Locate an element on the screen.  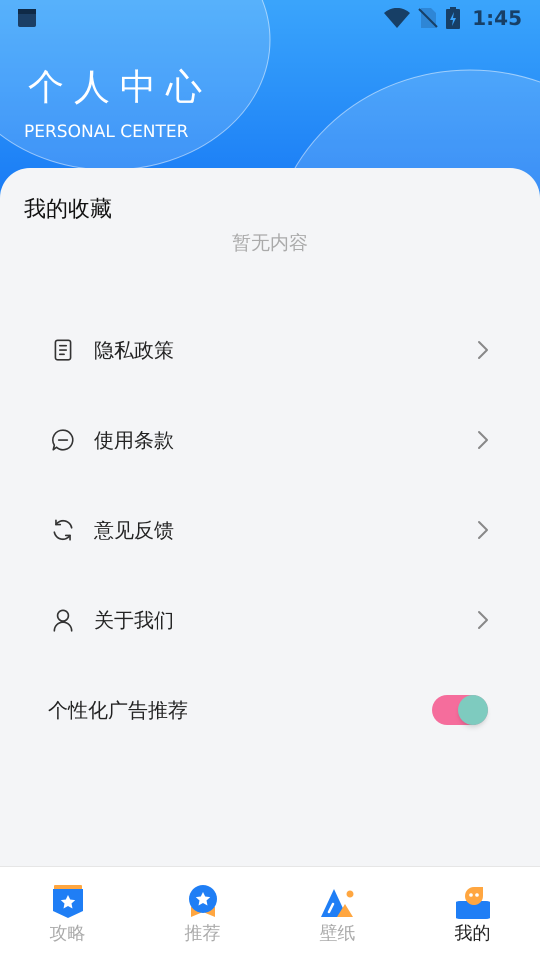
setting-label: 个性化广告推荐 is located at coordinates (118, 710).